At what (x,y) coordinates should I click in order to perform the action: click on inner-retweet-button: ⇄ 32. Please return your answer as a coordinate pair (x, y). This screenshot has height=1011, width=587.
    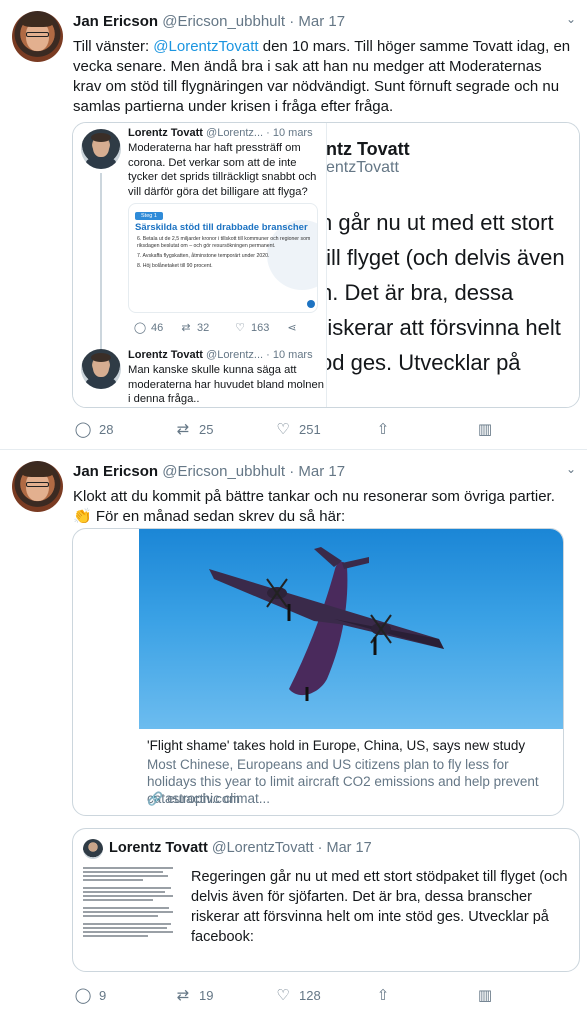
    Looking at the image, I should click on (194, 327).